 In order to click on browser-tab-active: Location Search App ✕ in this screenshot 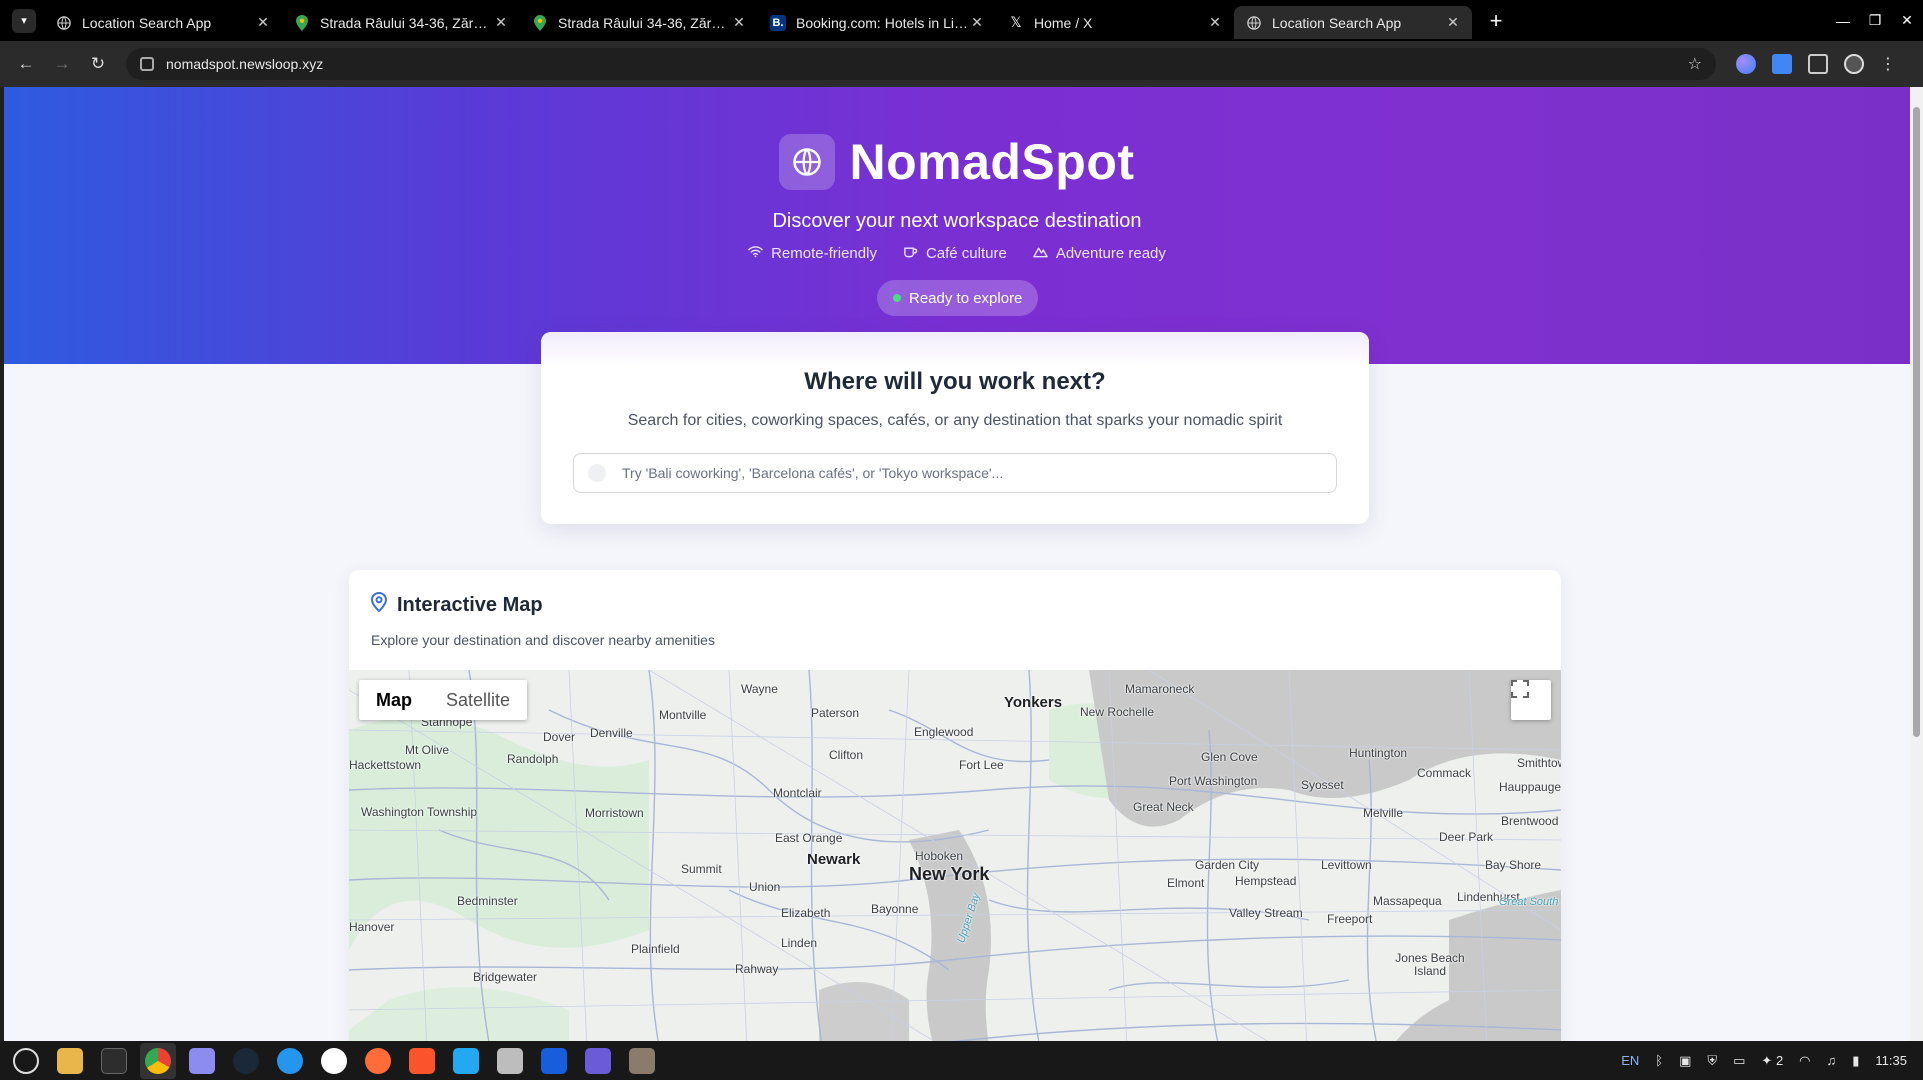, I will do `click(1353, 22)`.